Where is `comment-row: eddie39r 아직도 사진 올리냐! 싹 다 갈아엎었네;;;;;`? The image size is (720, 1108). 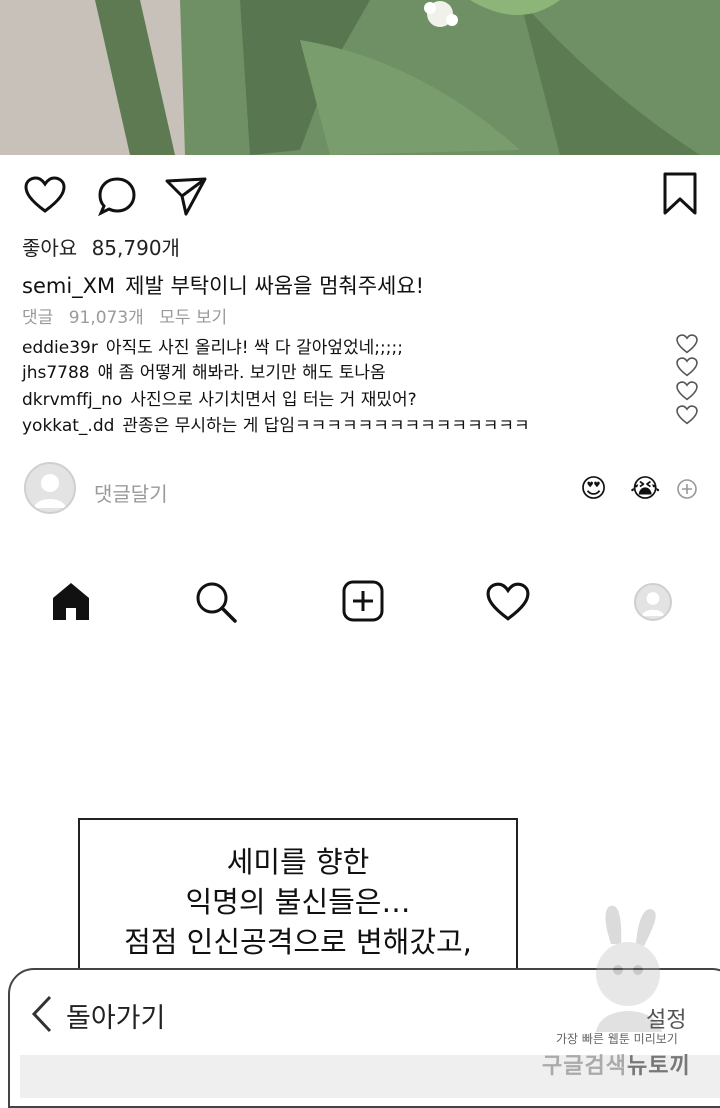 comment-row: eddie39r 아직도 사진 올리냐! 싹 다 갈아엎었네;;;;; is located at coordinates (212, 345).